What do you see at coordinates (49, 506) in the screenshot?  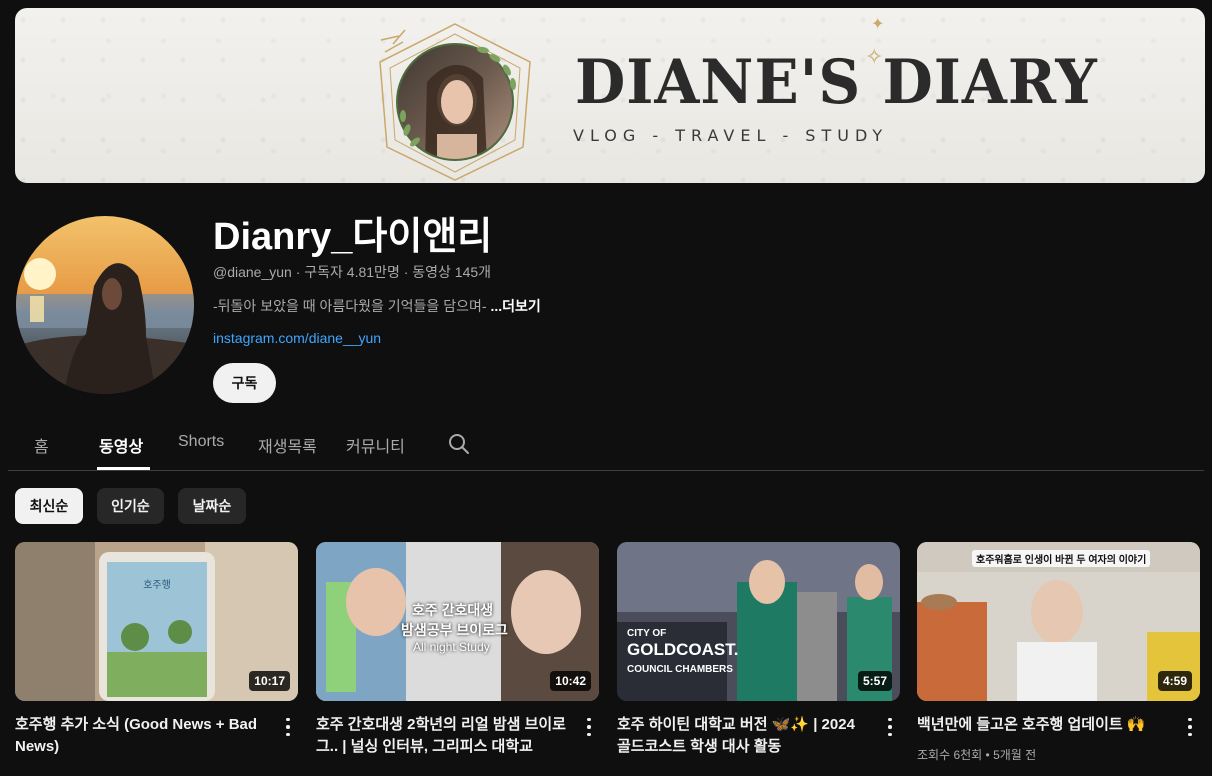 I see `chip-latest: 최신순` at bounding box center [49, 506].